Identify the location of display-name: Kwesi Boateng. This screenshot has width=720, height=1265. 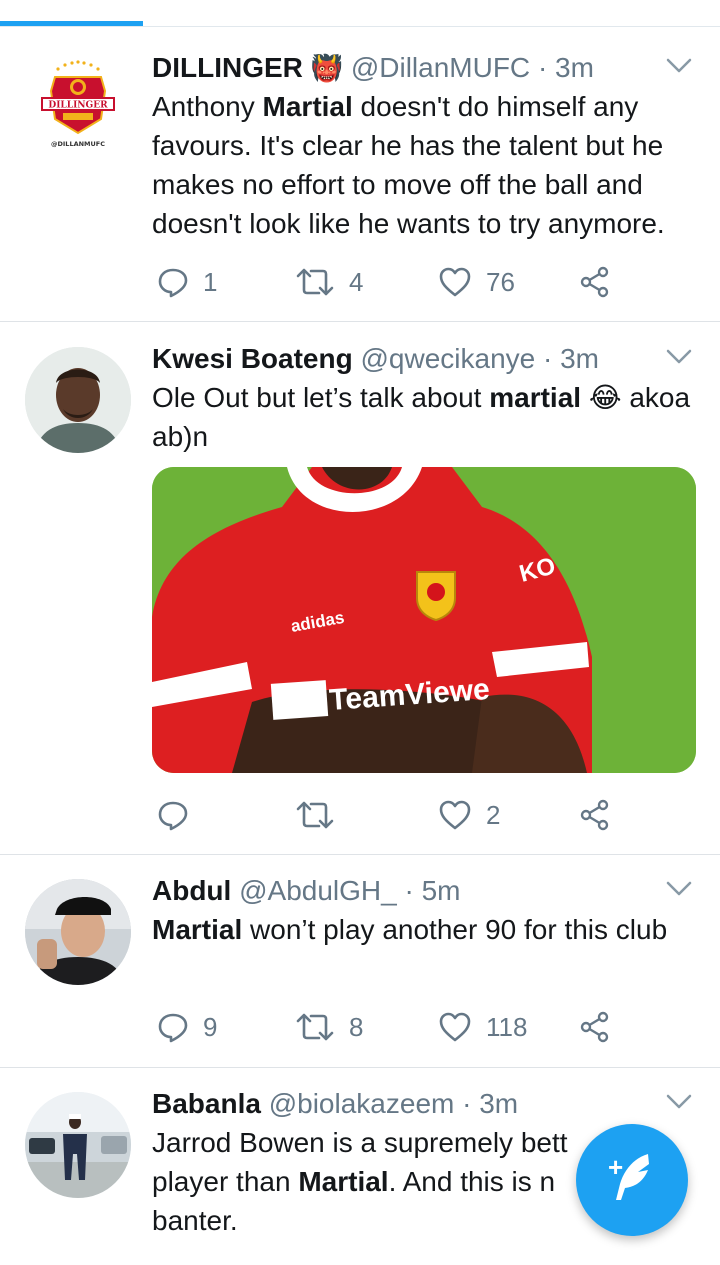
(252, 358).